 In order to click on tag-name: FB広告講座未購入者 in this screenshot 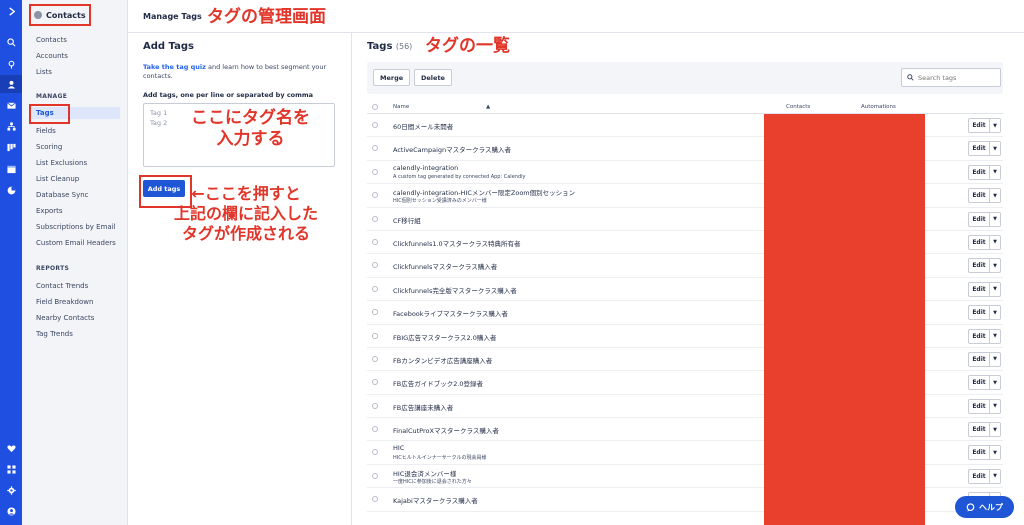, I will do `click(423, 407)`.